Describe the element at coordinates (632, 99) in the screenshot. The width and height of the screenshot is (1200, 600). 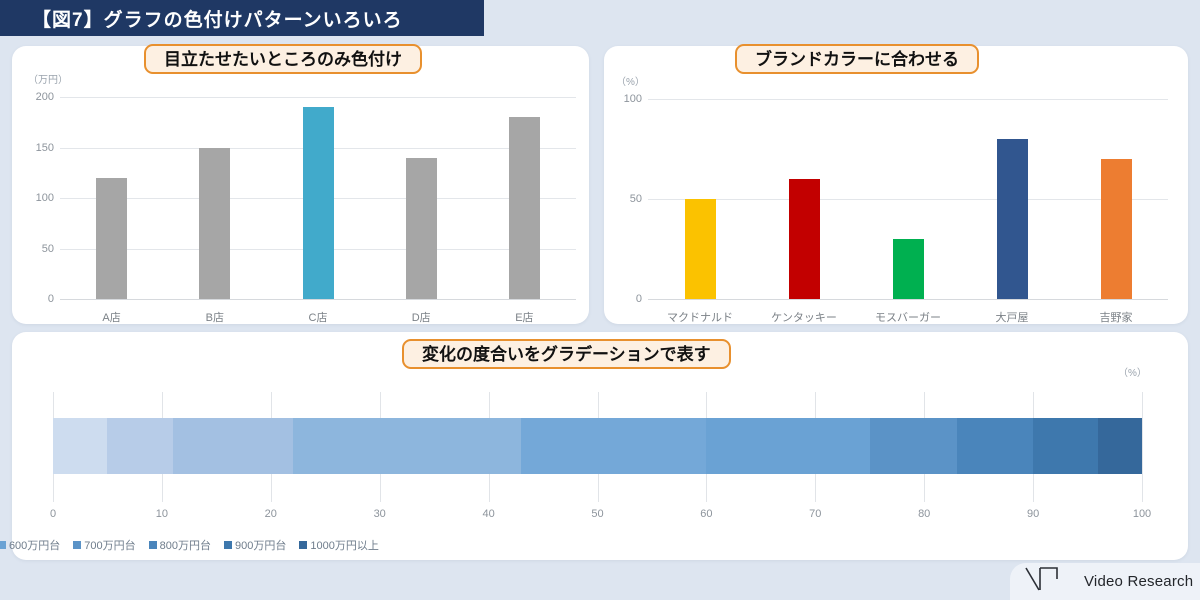
I see `y-tick-label-brand-2: 100` at that location.